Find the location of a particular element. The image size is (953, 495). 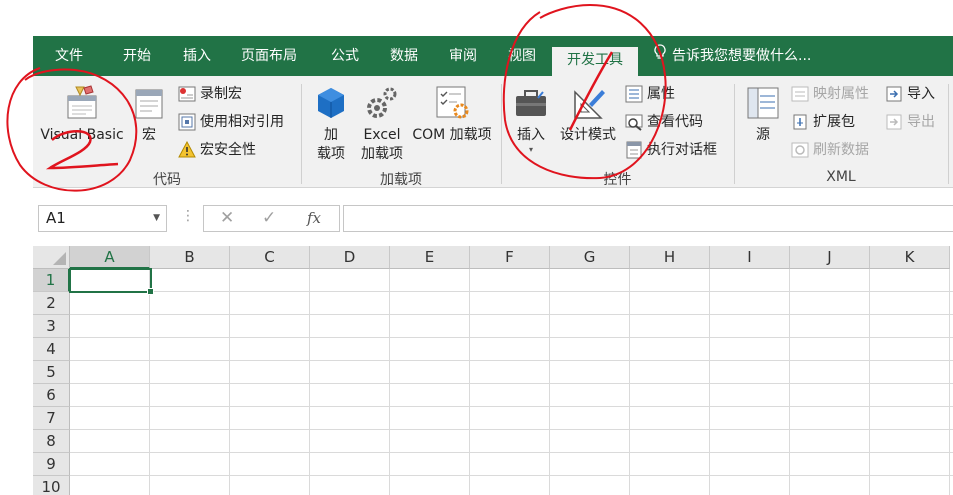

row-header-10: 10 is located at coordinates (51, 485).